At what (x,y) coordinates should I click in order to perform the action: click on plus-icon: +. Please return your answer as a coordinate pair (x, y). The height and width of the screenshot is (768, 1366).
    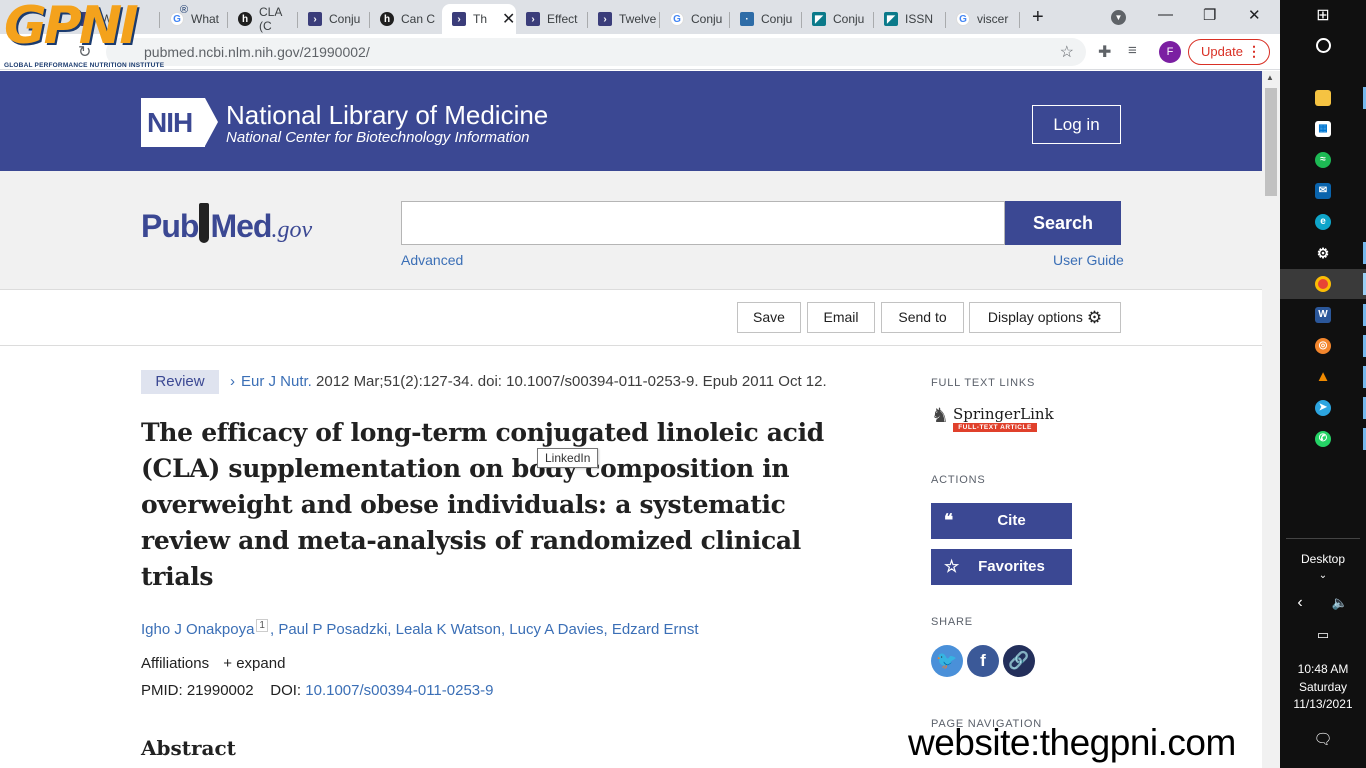
    Looking at the image, I should click on (228, 663).